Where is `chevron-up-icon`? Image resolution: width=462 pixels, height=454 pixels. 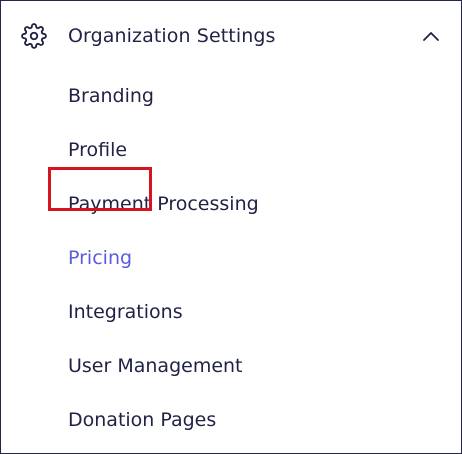
chevron-up-icon is located at coordinates (431, 37).